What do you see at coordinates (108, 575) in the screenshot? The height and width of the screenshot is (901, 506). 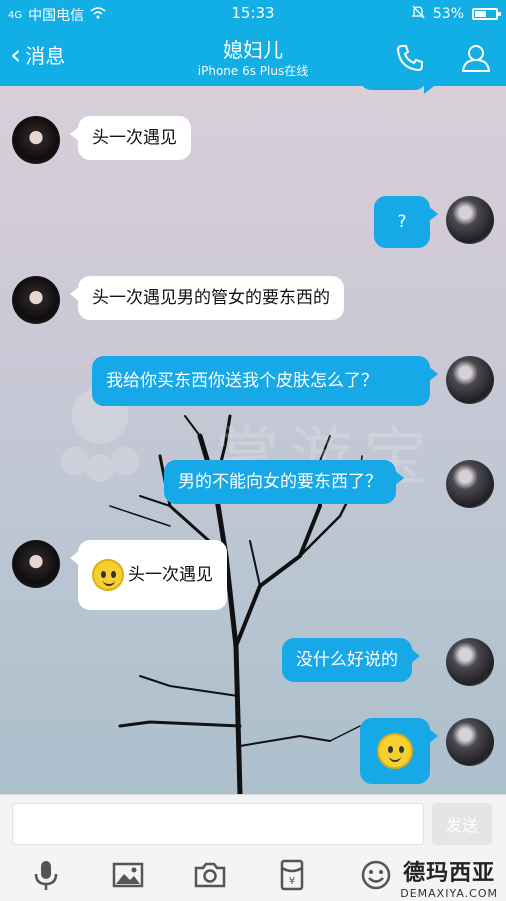 I see `sweat-smile-emoji` at bounding box center [108, 575].